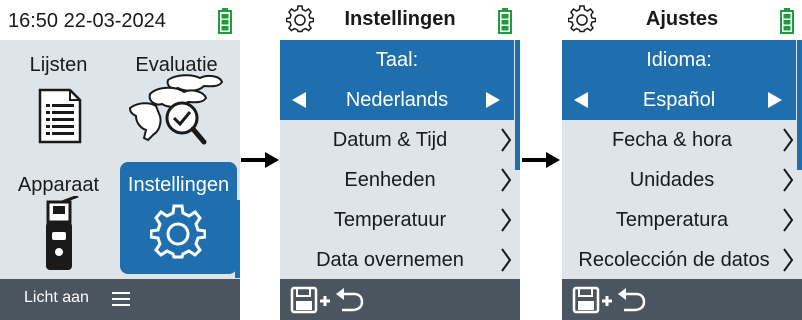 The height and width of the screenshot is (320, 802). What do you see at coordinates (679, 80) in the screenshot?
I see `language-selector: Idioma: Español` at bounding box center [679, 80].